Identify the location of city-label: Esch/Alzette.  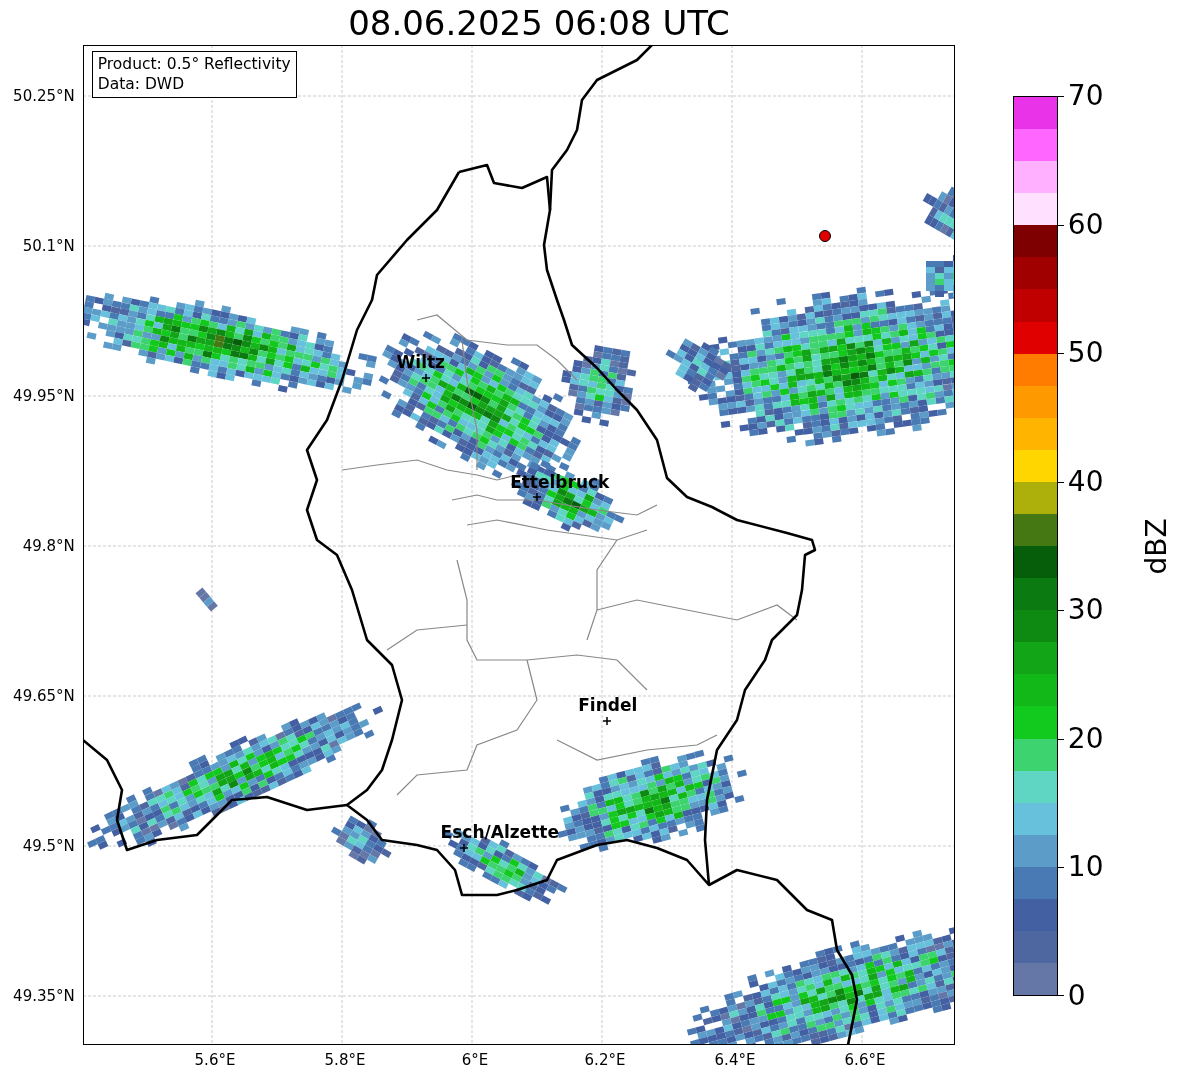
(499, 832).